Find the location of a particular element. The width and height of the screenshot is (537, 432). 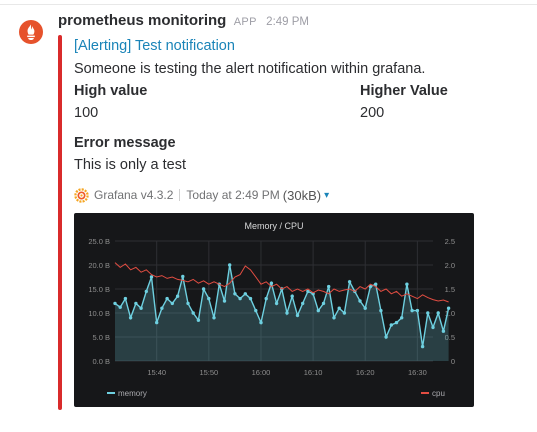

attachment-footer: Grafana v4.3.2 Today at 2:49 PM (30kB) ▾ is located at coordinates (201, 195).